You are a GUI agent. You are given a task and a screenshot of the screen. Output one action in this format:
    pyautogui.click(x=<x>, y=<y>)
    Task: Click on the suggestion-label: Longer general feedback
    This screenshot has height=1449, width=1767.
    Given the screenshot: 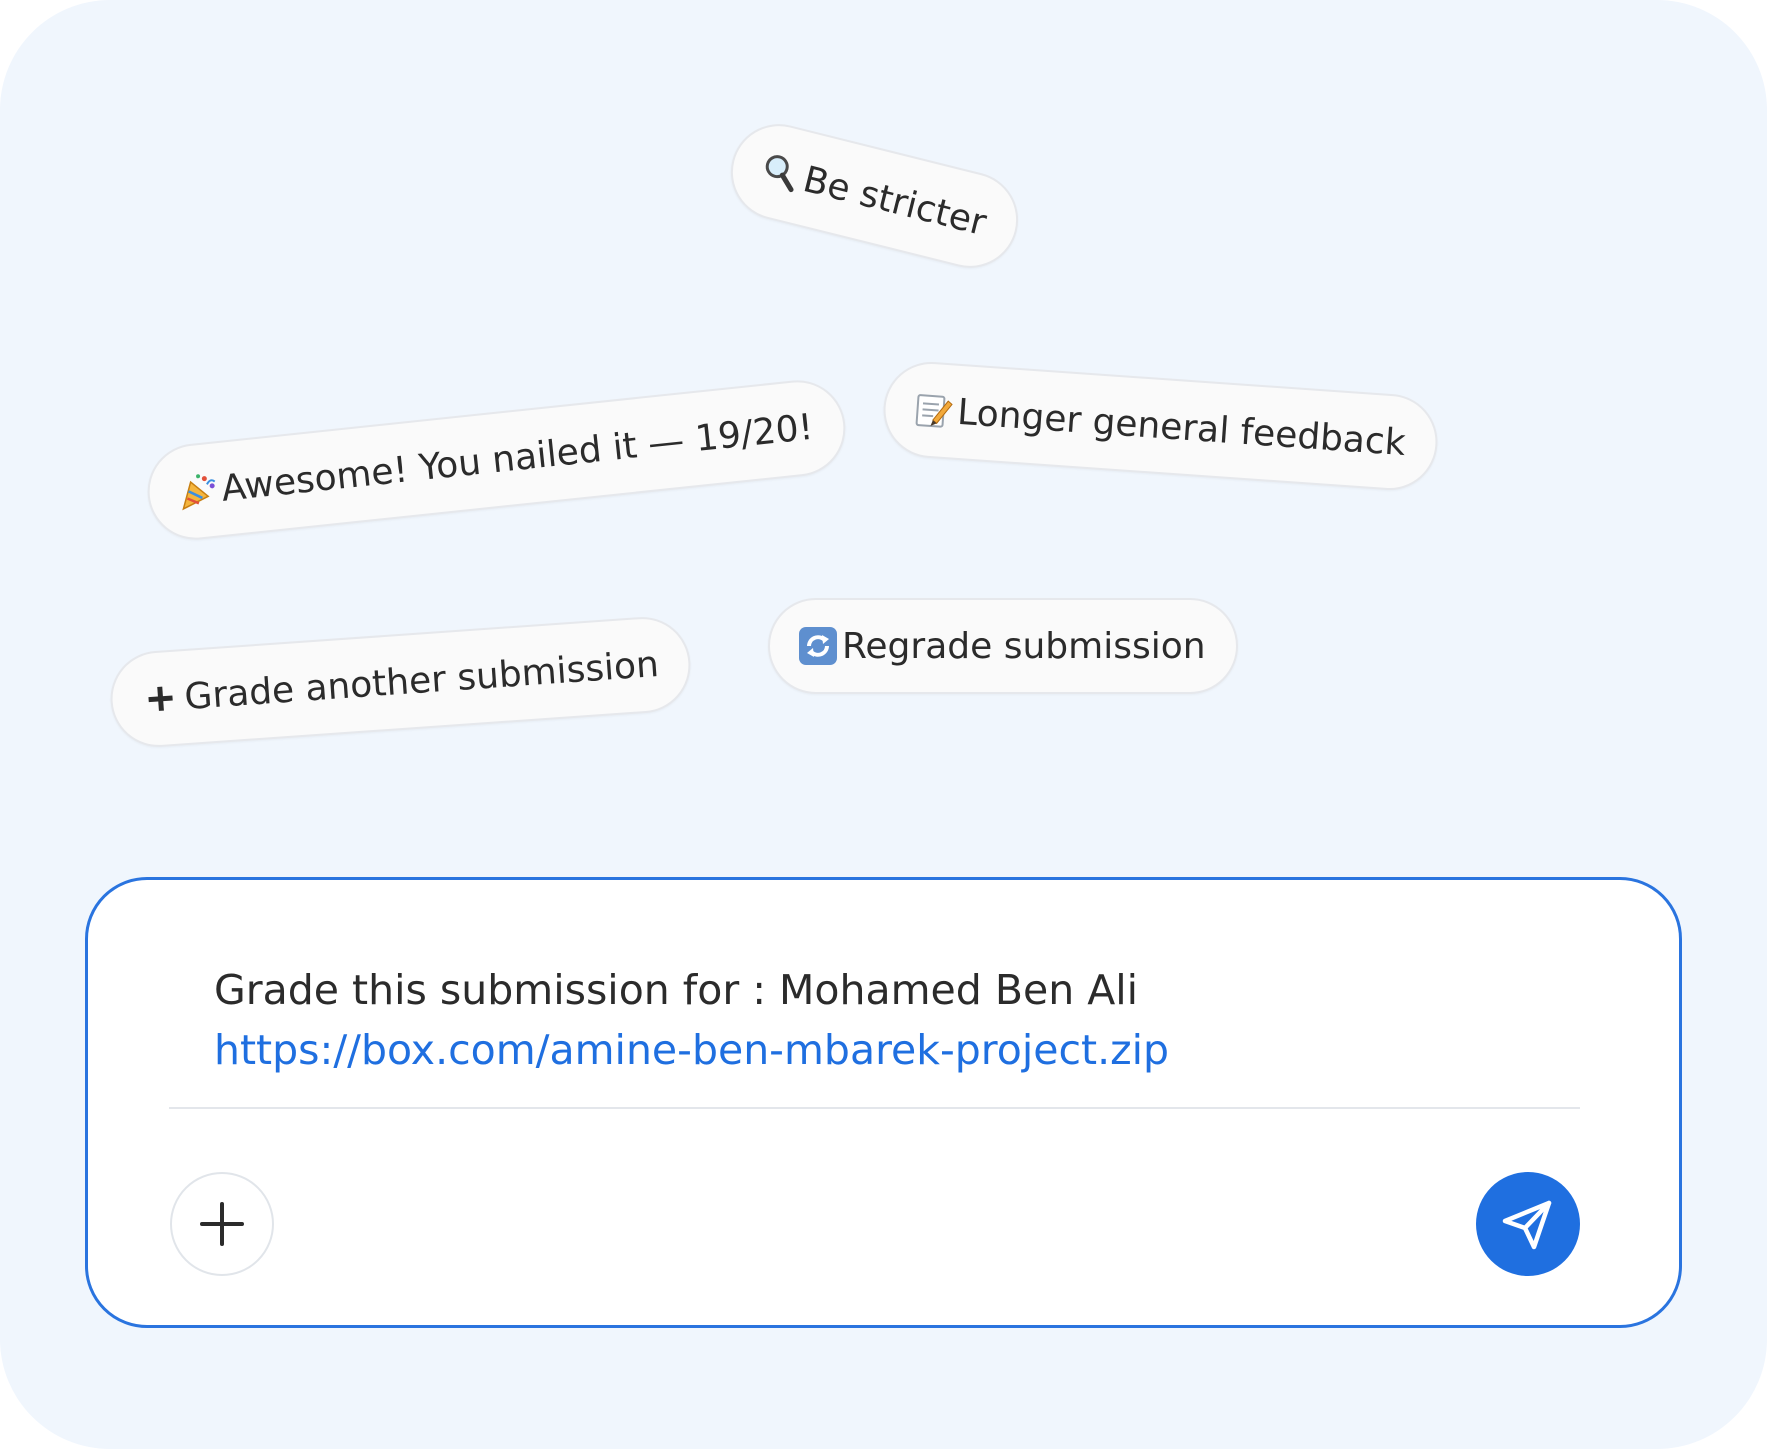 What is the action you would take?
    pyautogui.click(x=1181, y=427)
    